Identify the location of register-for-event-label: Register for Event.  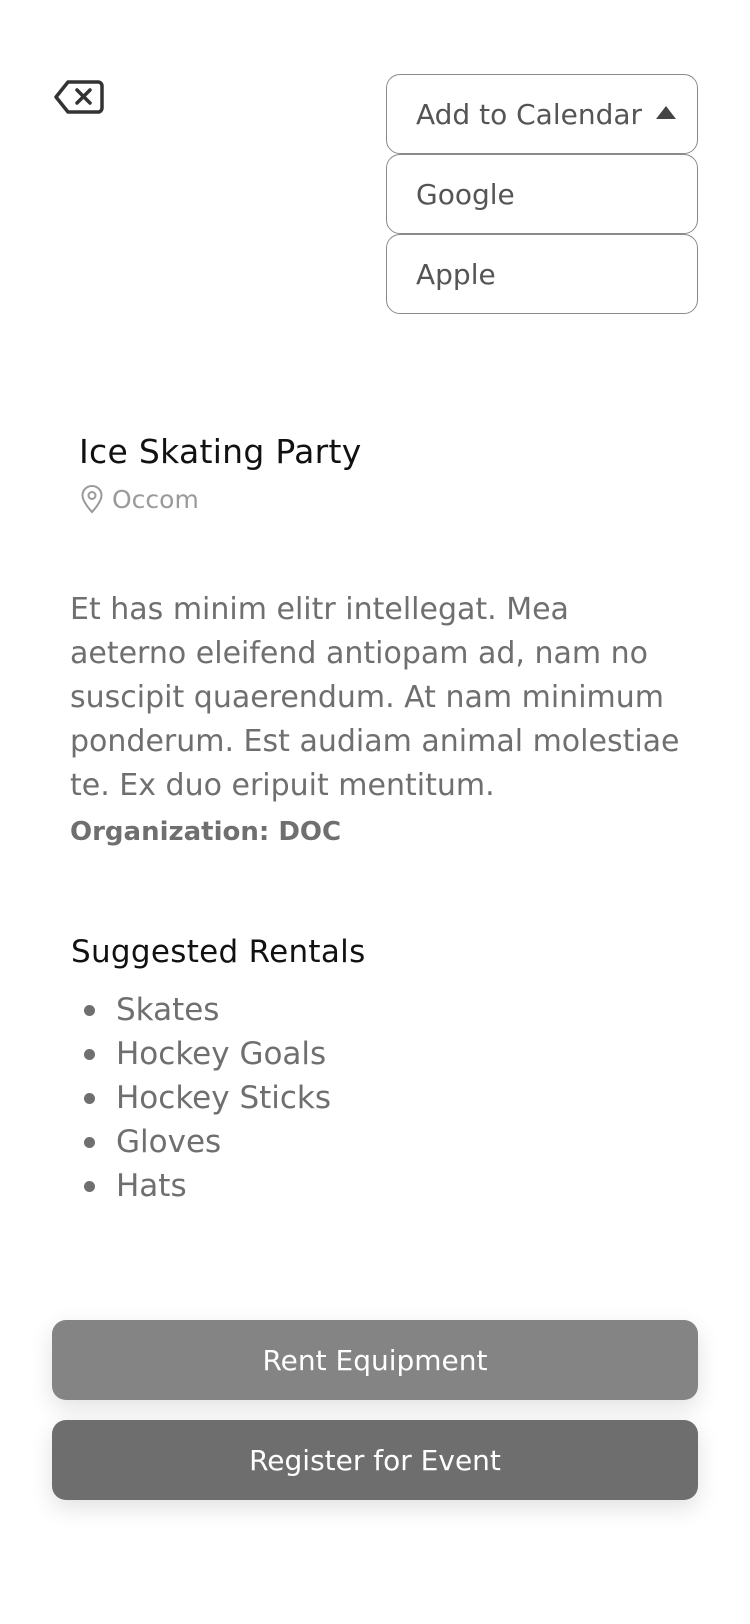
(375, 1460).